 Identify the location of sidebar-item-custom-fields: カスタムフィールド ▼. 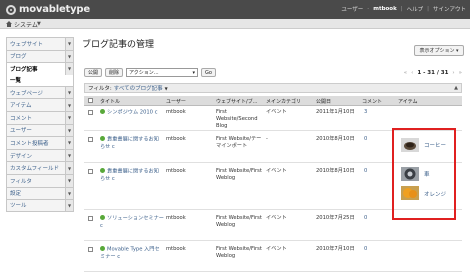
(40, 167).